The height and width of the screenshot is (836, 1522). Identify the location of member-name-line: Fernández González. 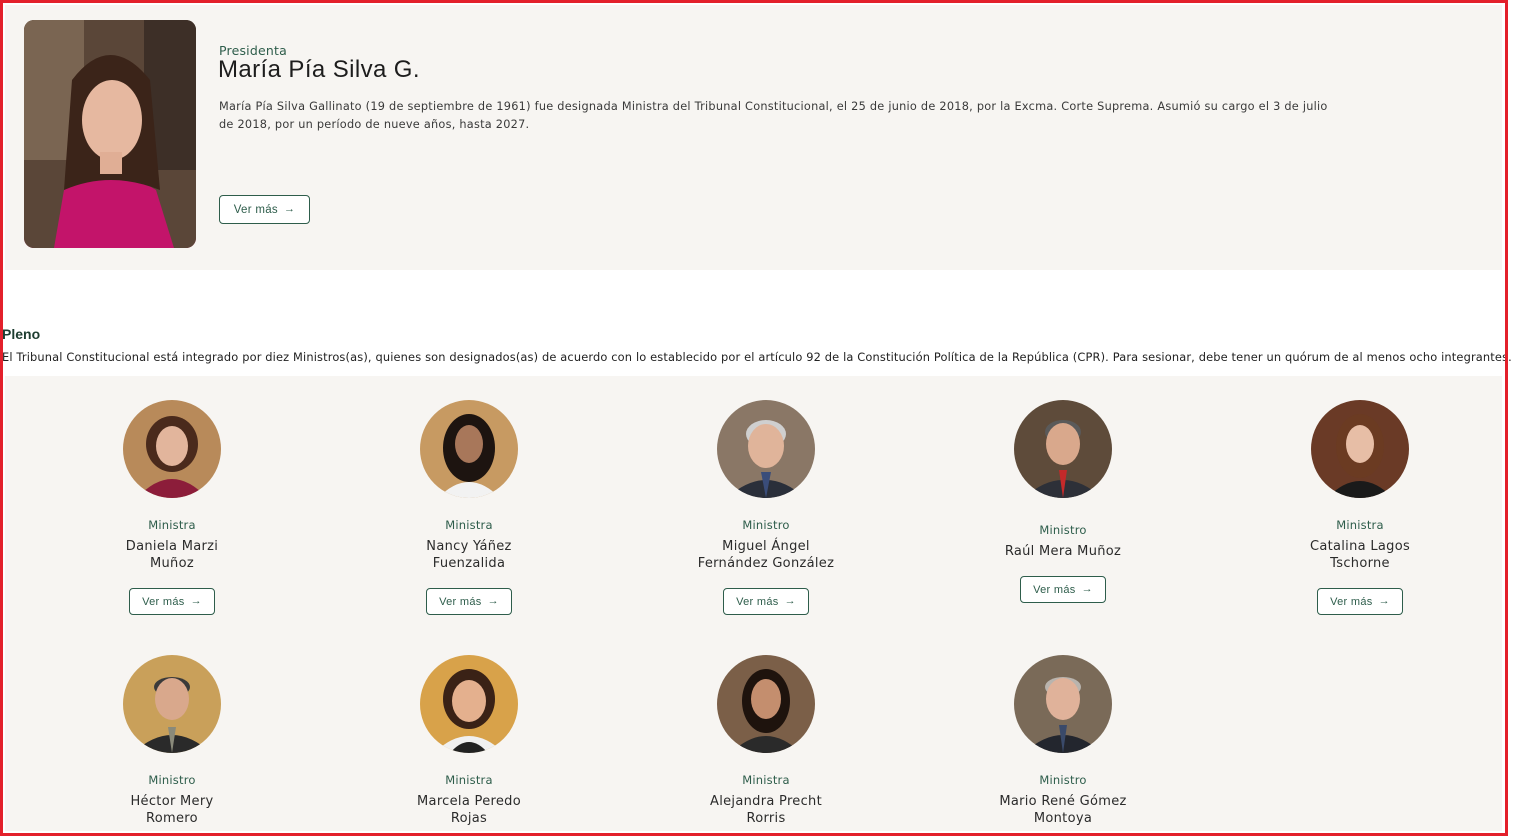
(766, 563).